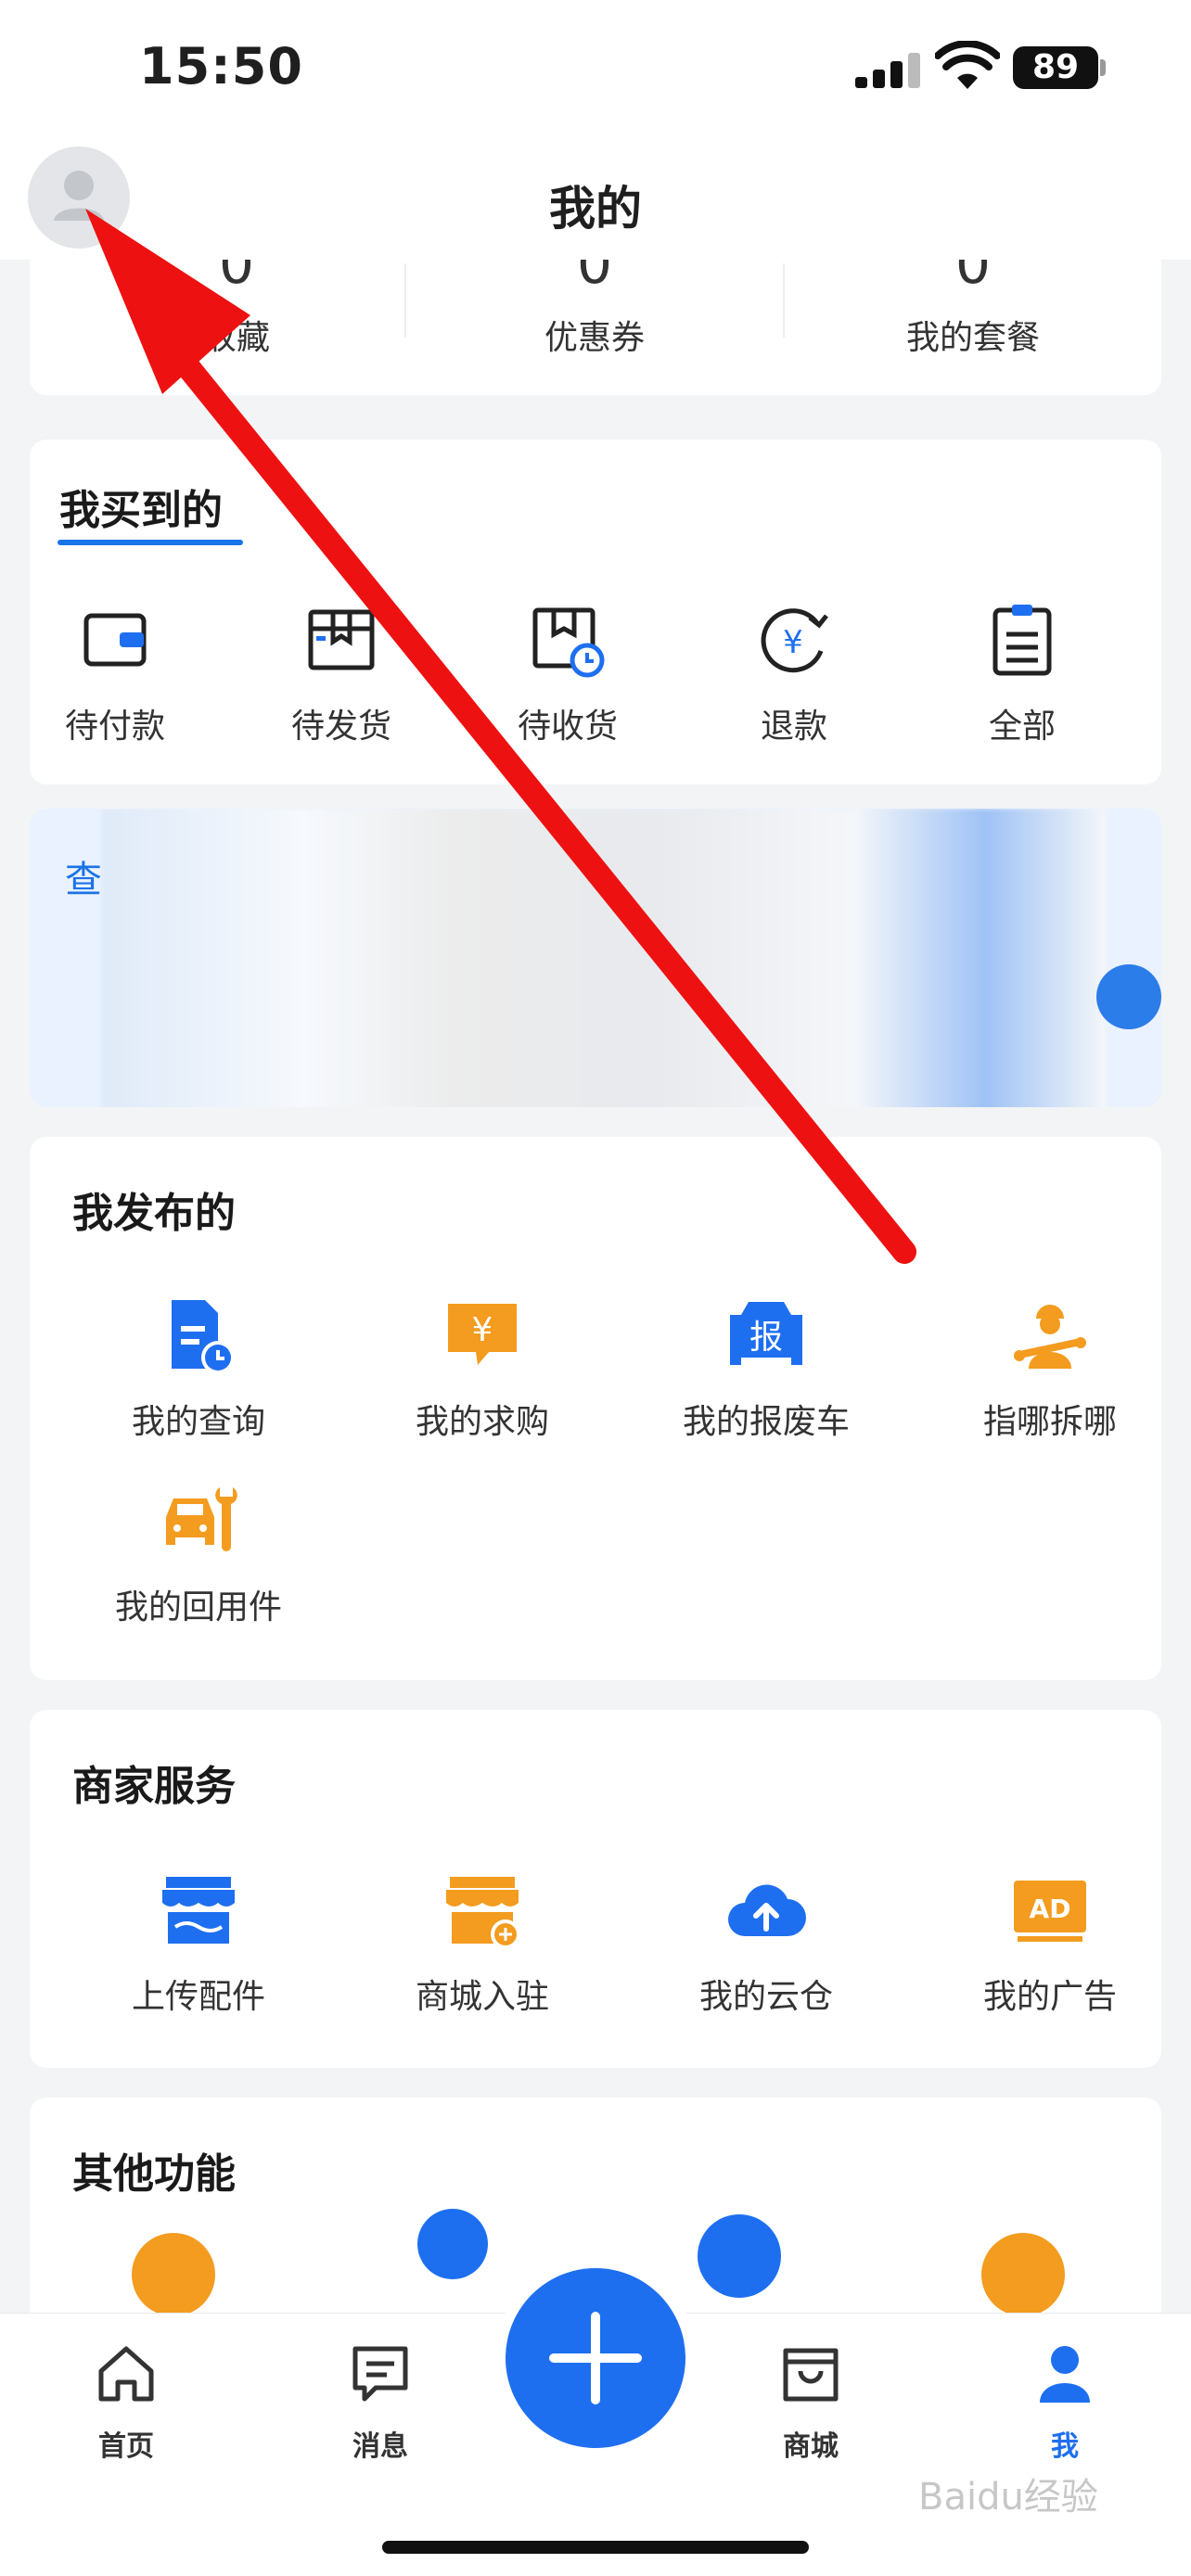  I want to click on feature-label: 指哪拆哪, so click(1049, 1422).